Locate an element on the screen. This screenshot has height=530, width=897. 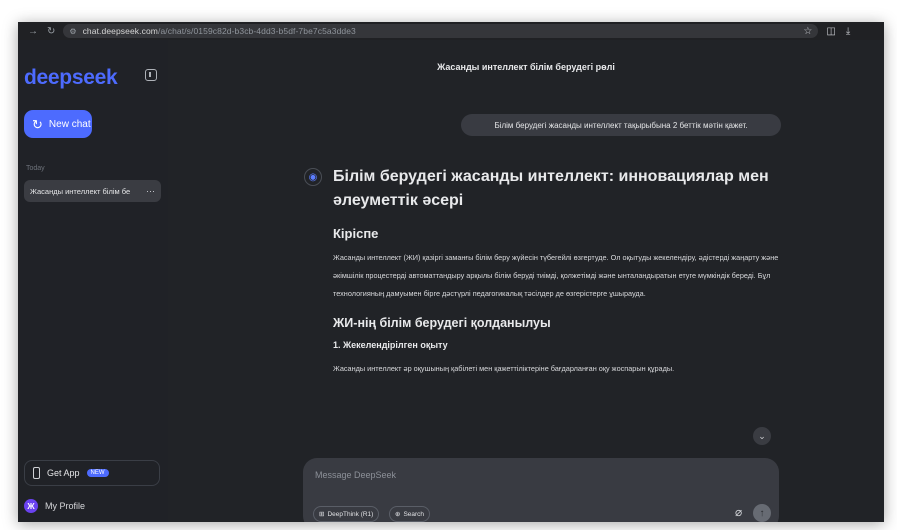
browser-nav: → ↻ is located at coordinates (41, 31).